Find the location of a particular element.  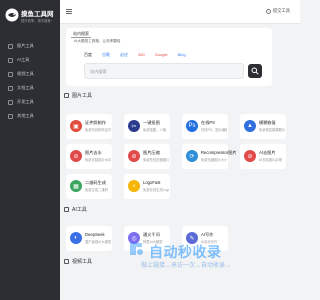

document-icon is located at coordinates (10, 88).